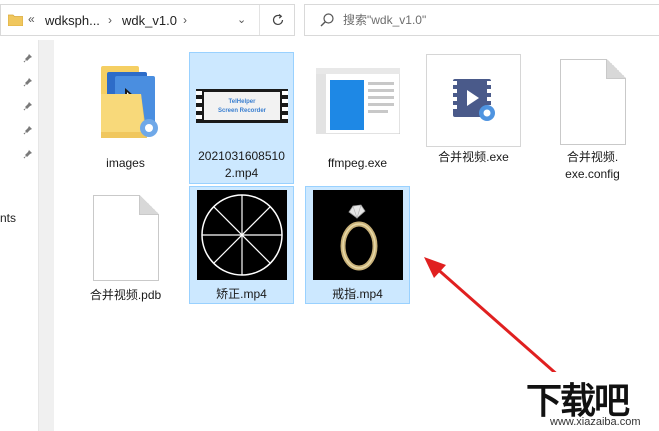 This screenshot has height=431, width=659. I want to click on thumb-text: Screen Recorder, so click(241, 111).